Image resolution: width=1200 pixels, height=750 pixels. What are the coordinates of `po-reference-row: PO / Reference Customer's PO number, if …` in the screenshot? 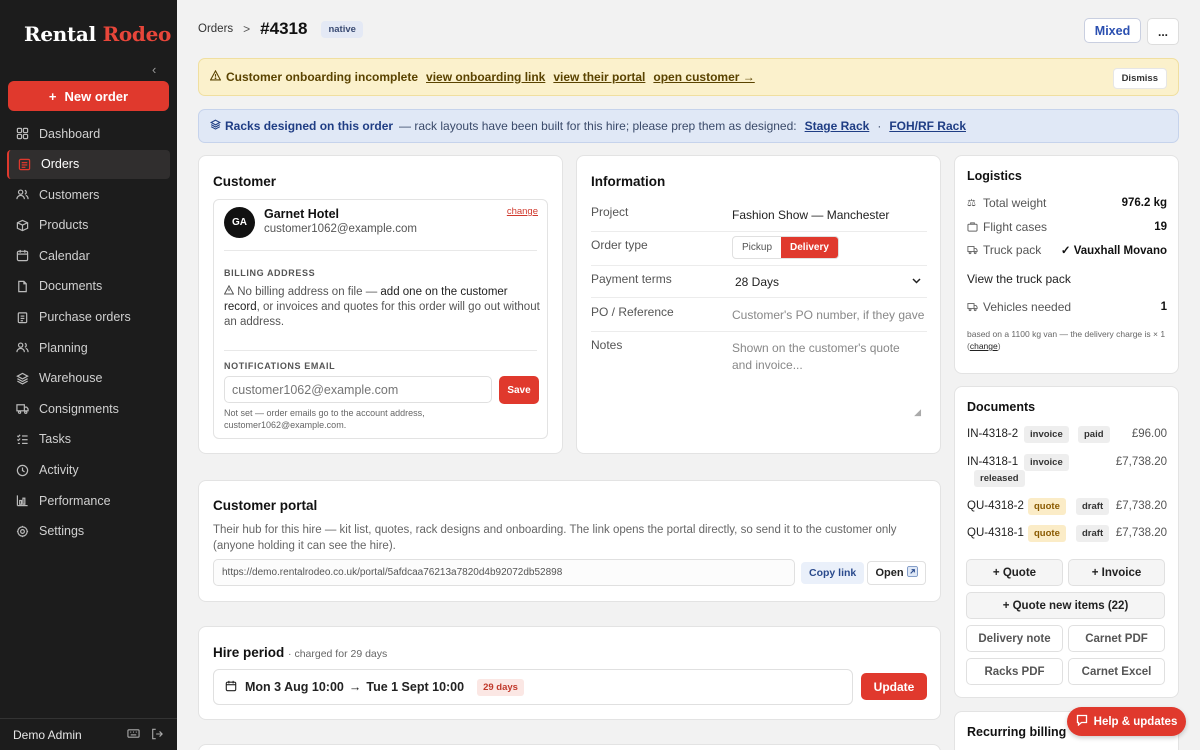 It's located at (759, 315).